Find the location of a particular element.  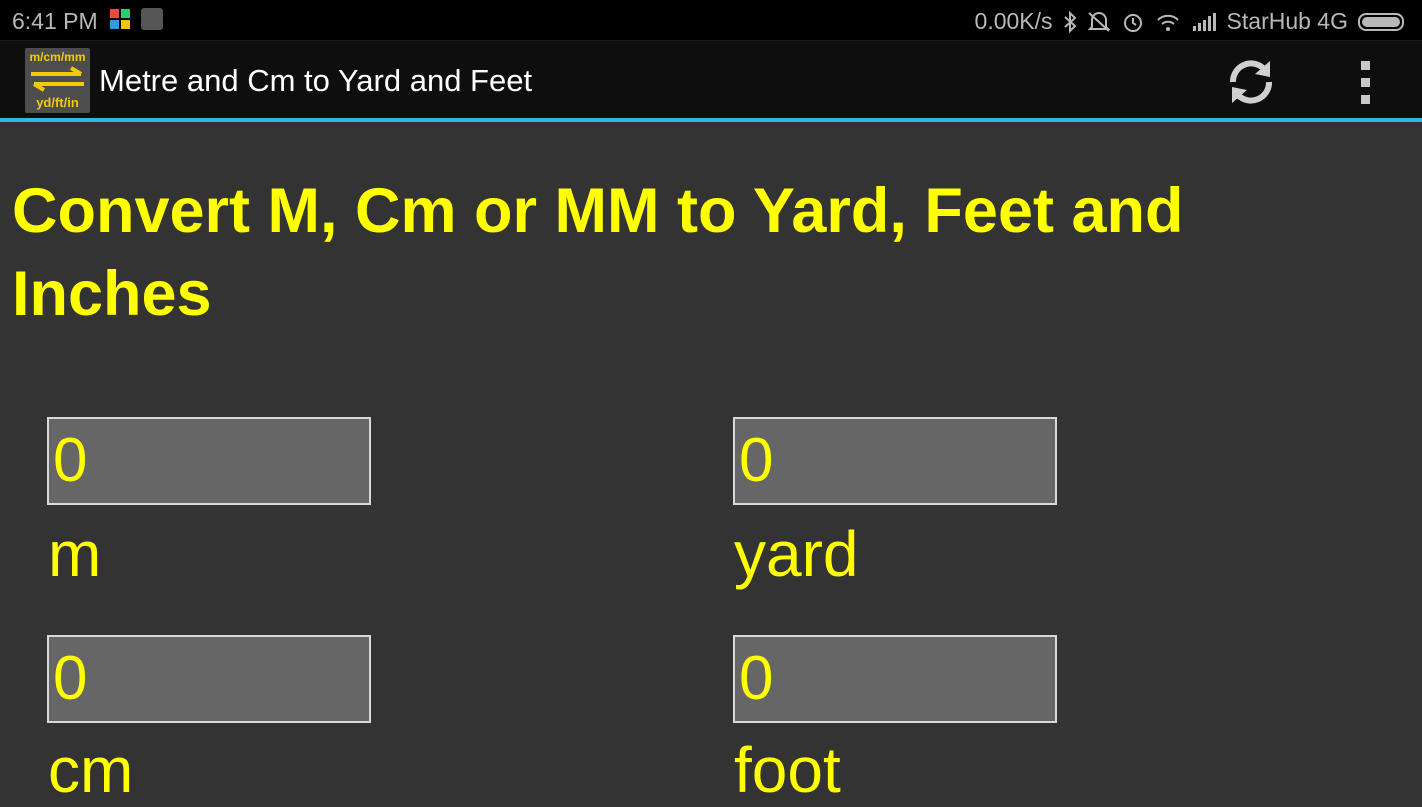

status-indicators: 0.00K/s StarHub 4G is located at coordinates (1191, 21).